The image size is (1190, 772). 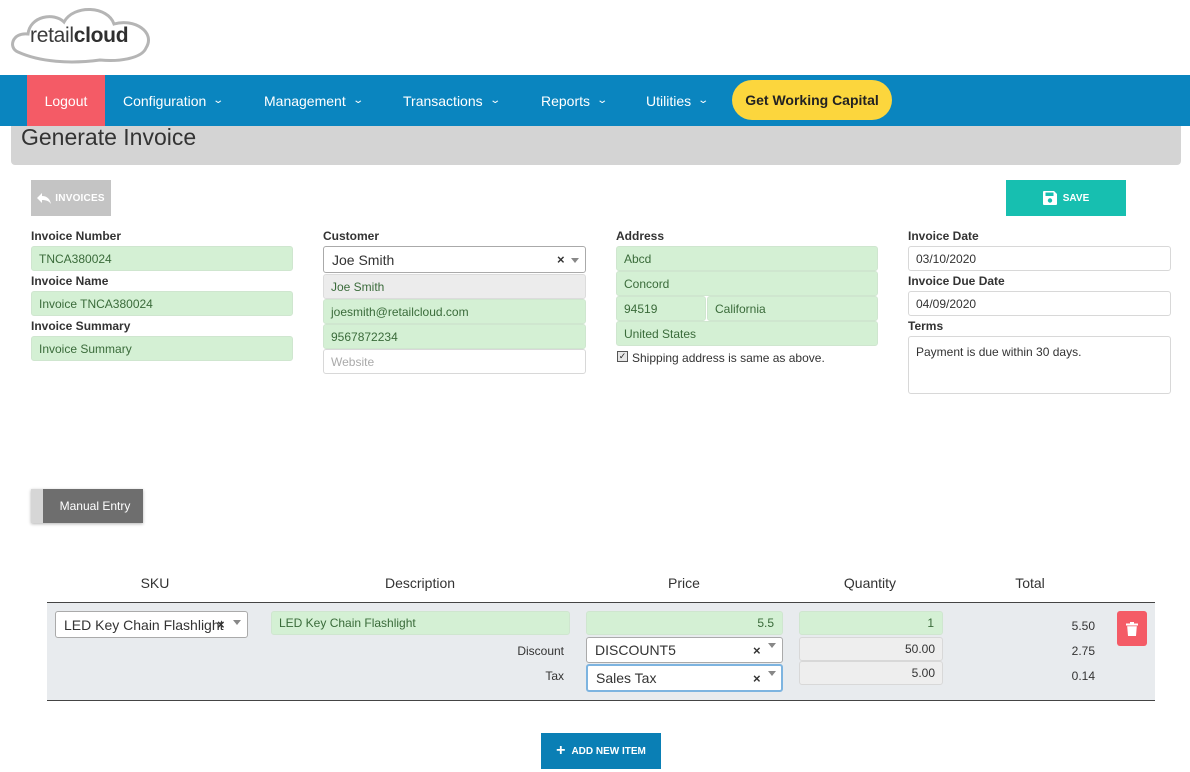 I want to click on quantity-field: 1, so click(x=871, y=623).